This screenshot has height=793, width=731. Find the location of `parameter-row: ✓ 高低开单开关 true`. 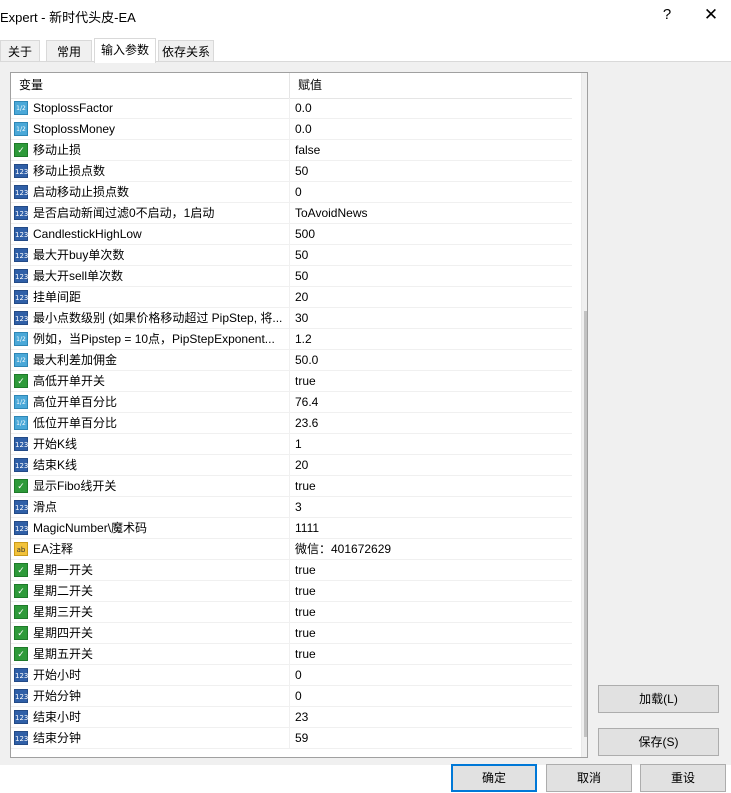

parameter-row: ✓ 高低开单开关 true is located at coordinates (291, 381).